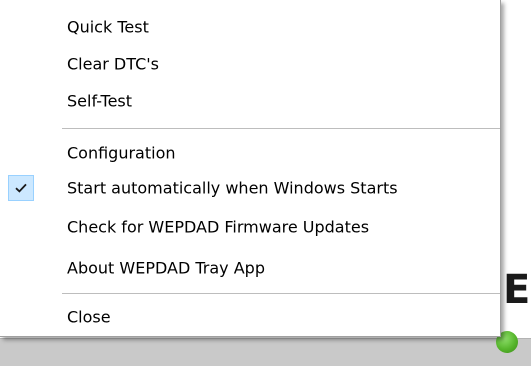  What do you see at coordinates (250, 64) in the screenshot?
I see `menu-item-clear-dtcs: Clear DTC's` at bounding box center [250, 64].